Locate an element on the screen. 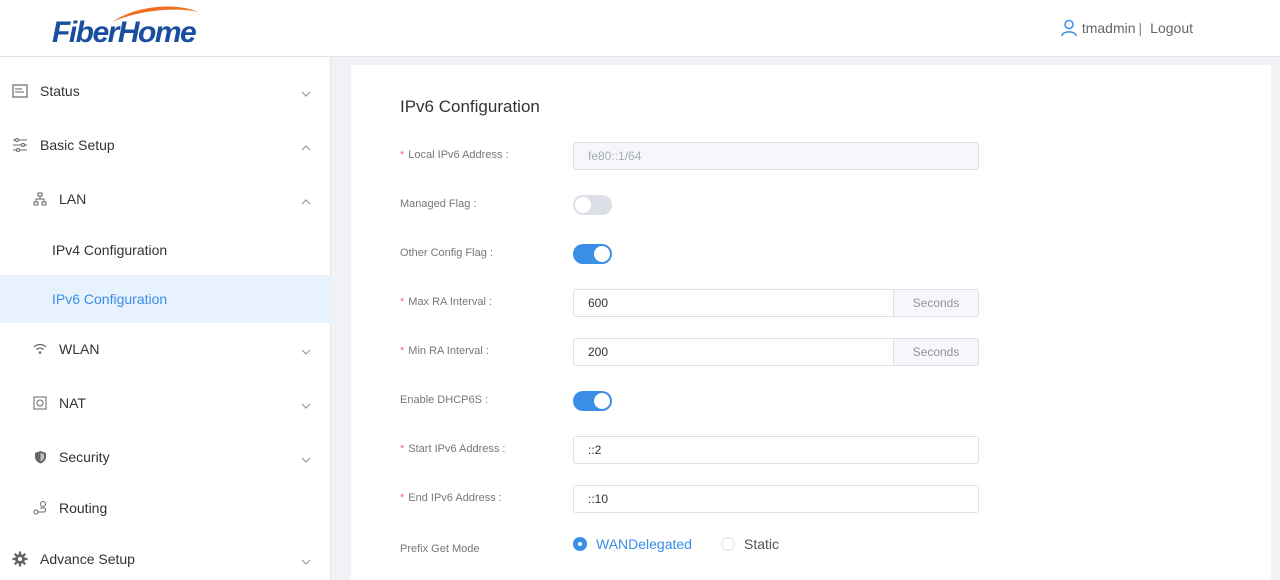  end-ipv6-row: * End IPv6 Address : ::10 is located at coordinates (811, 499).